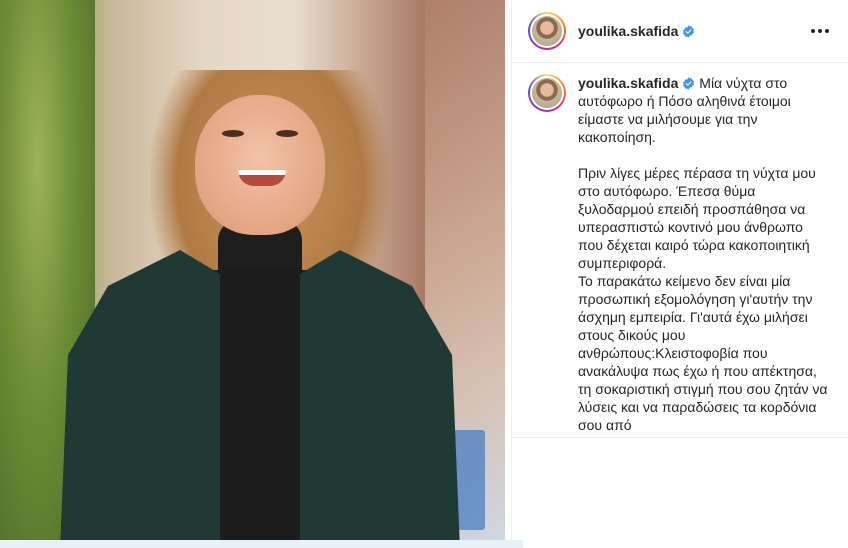 The image size is (848, 548). I want to click on bottom-edge-strip, so click(261, 544).